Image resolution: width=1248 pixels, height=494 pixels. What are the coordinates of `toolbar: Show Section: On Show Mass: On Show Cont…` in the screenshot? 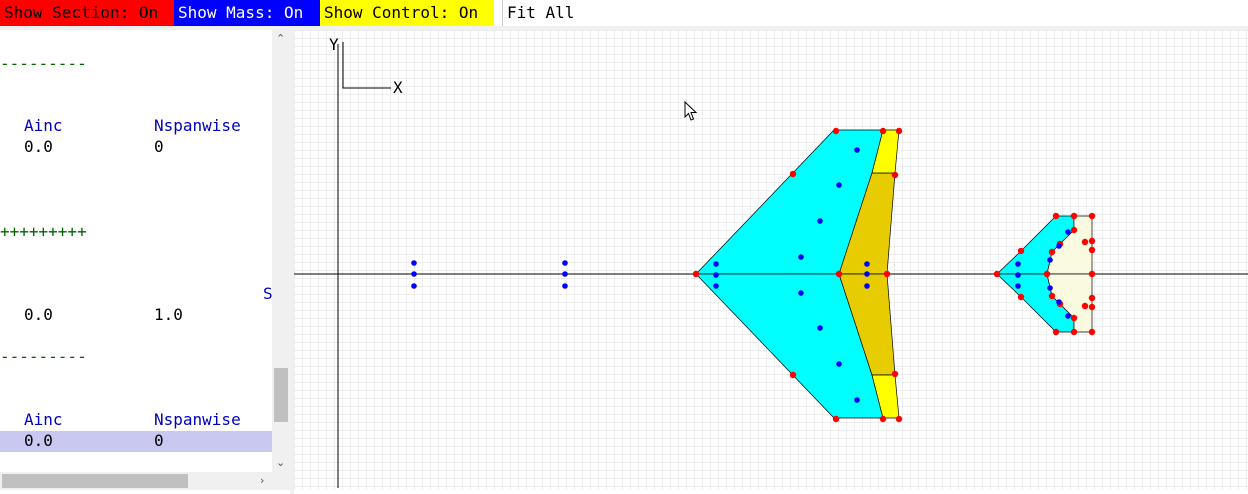 It's located at (624, 13).